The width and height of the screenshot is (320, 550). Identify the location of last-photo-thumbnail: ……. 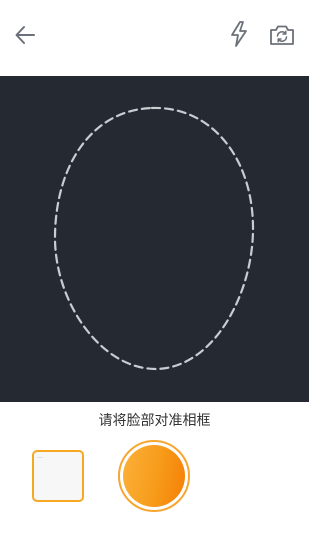
(58, 476).